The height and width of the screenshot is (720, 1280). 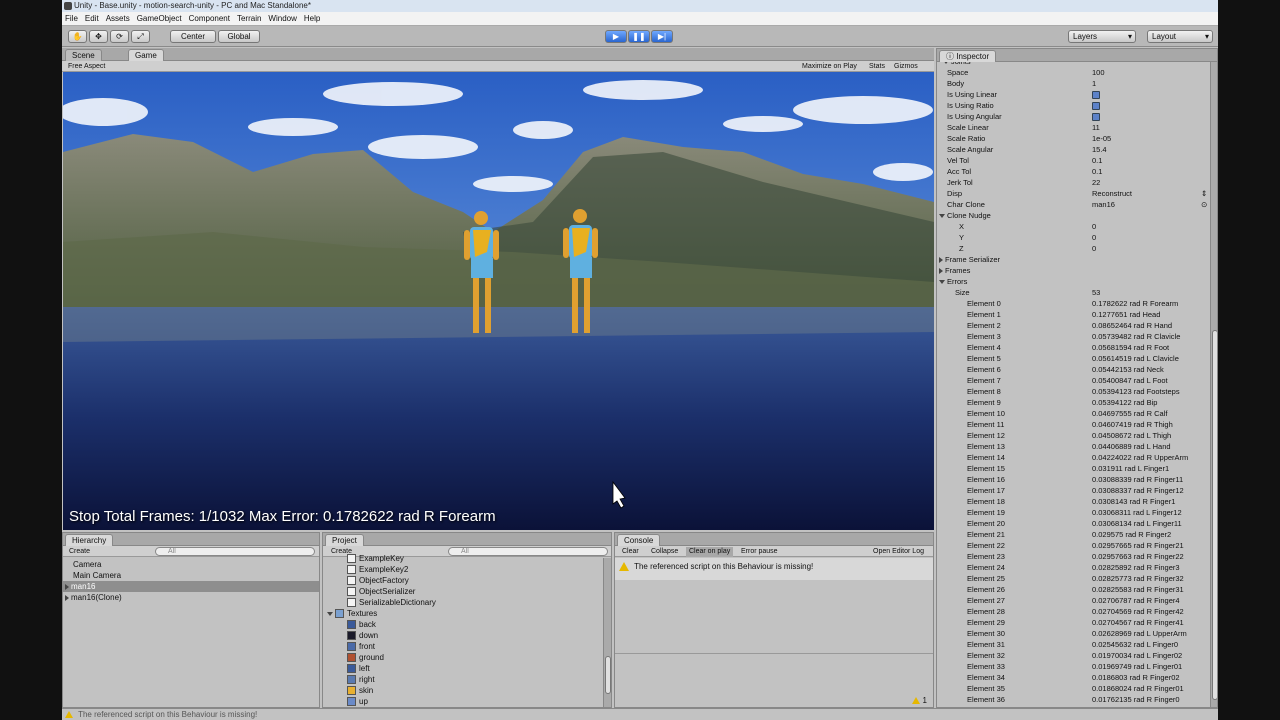 What do you see at coordinates (193, 36) in the screenshot?
I see `pivot-center-button: Center` at bounding box center [193, 36].